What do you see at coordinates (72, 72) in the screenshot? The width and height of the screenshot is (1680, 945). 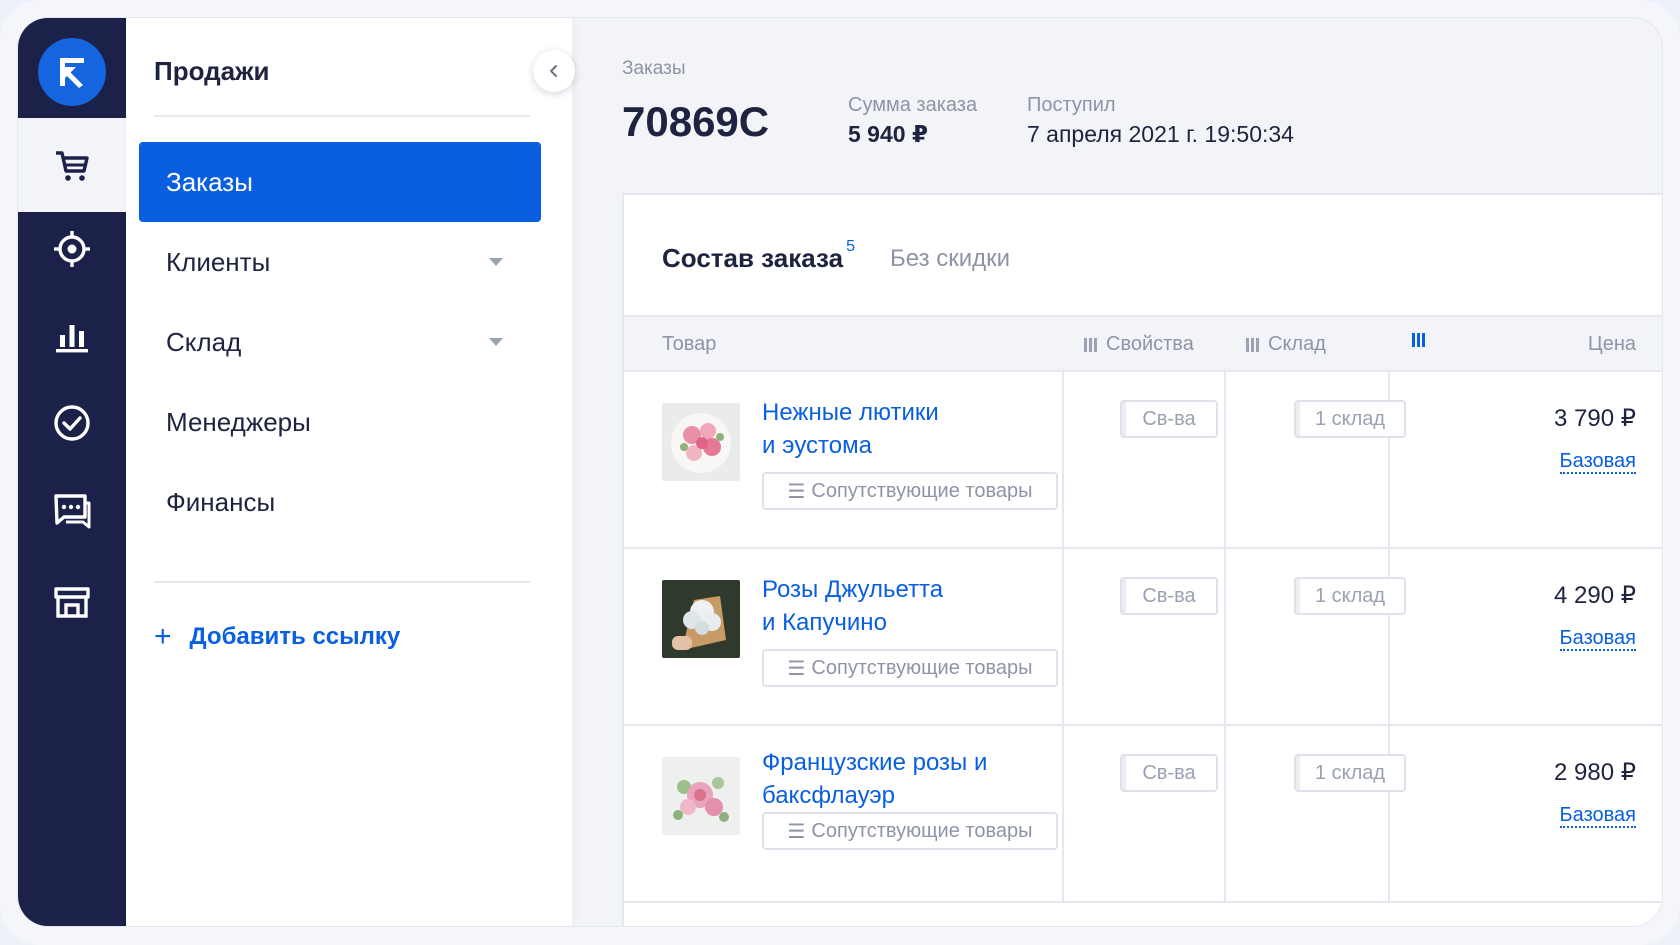 I see `logo-icon` at bounding box center [72, 72].